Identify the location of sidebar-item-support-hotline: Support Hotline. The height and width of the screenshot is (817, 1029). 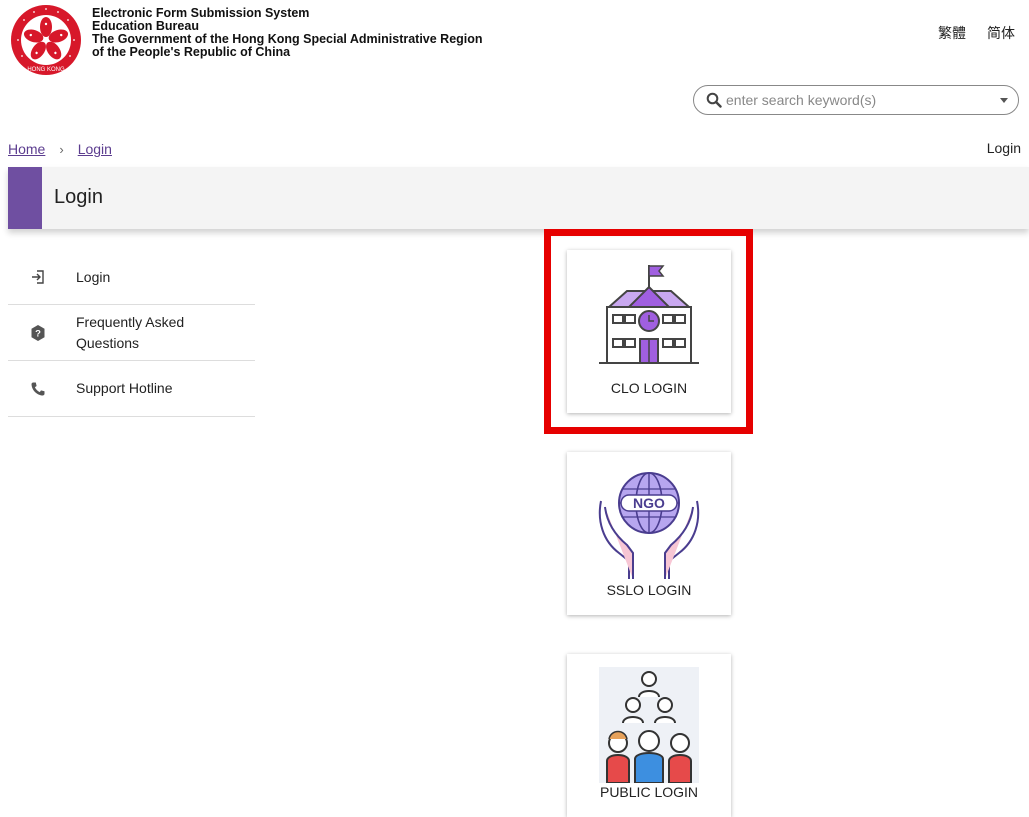
(131, 389).